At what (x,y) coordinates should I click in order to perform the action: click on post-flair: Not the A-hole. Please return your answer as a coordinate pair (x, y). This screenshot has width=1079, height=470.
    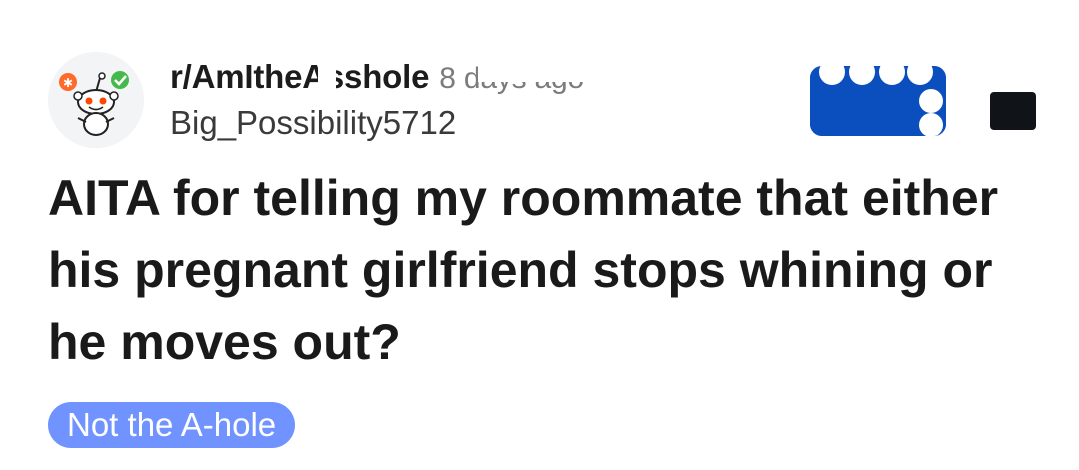
    Looking at the image, I should click on (172, 425).